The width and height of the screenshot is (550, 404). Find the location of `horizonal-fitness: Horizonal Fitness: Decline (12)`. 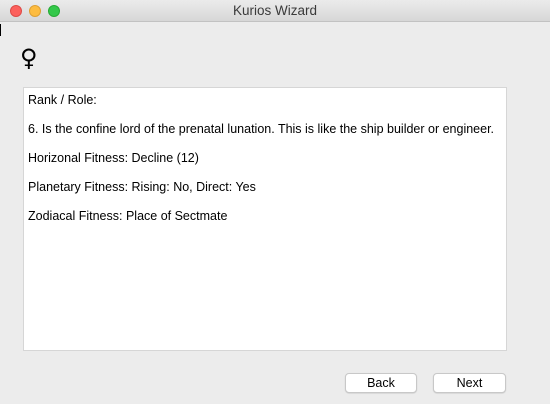

horizonal-fitness: Horizonal Fitness: Decline (12) is located at coordinates (113, 158).